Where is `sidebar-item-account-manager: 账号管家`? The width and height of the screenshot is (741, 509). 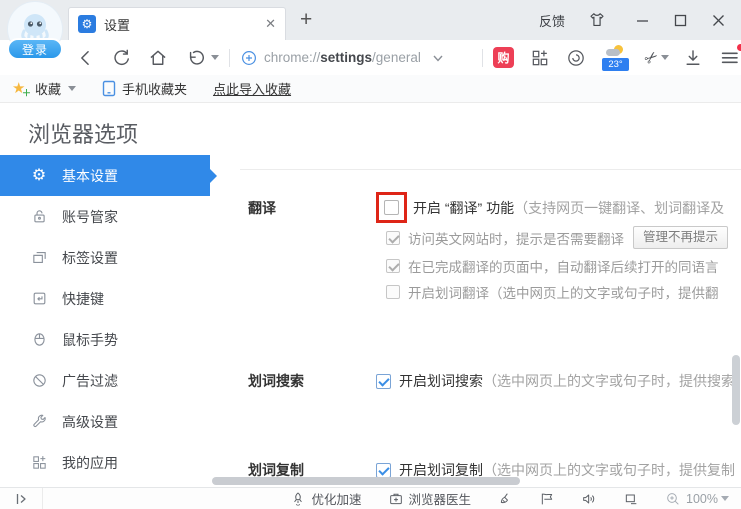
sidebar-item-account-manager: 账号管家 is located at coordinates (105, 216).